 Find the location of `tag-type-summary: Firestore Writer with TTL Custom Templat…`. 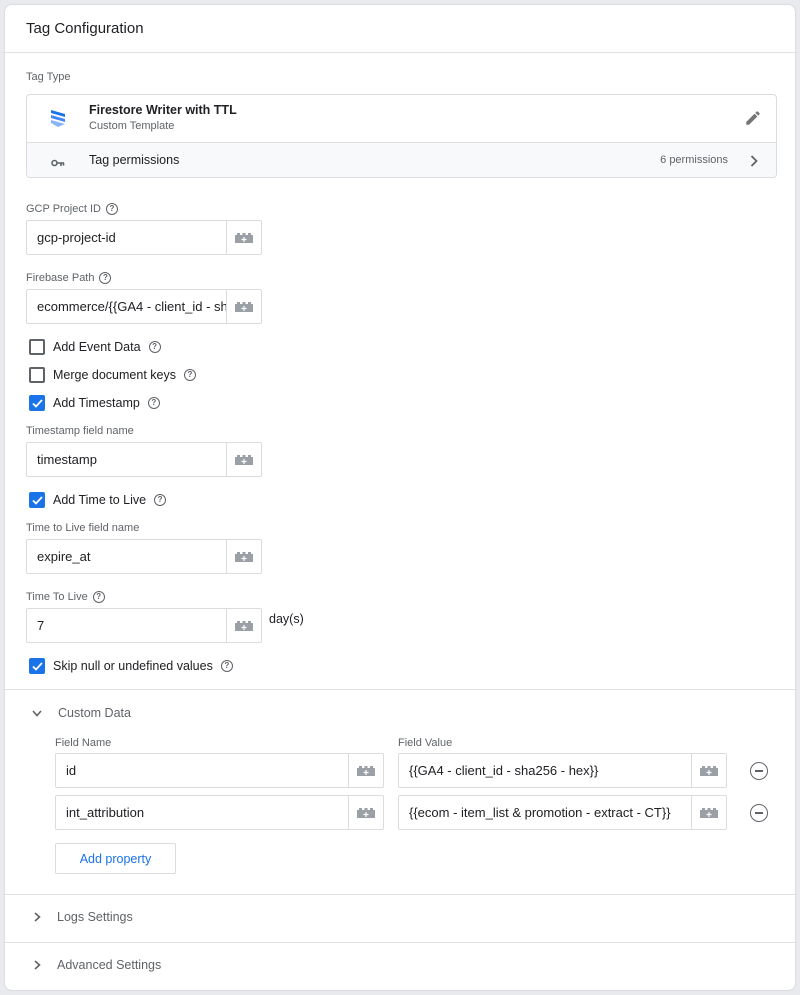

tag-type-summary: Firestore Writer with TTL Custom Templat… is located at coordinates (401, 118).